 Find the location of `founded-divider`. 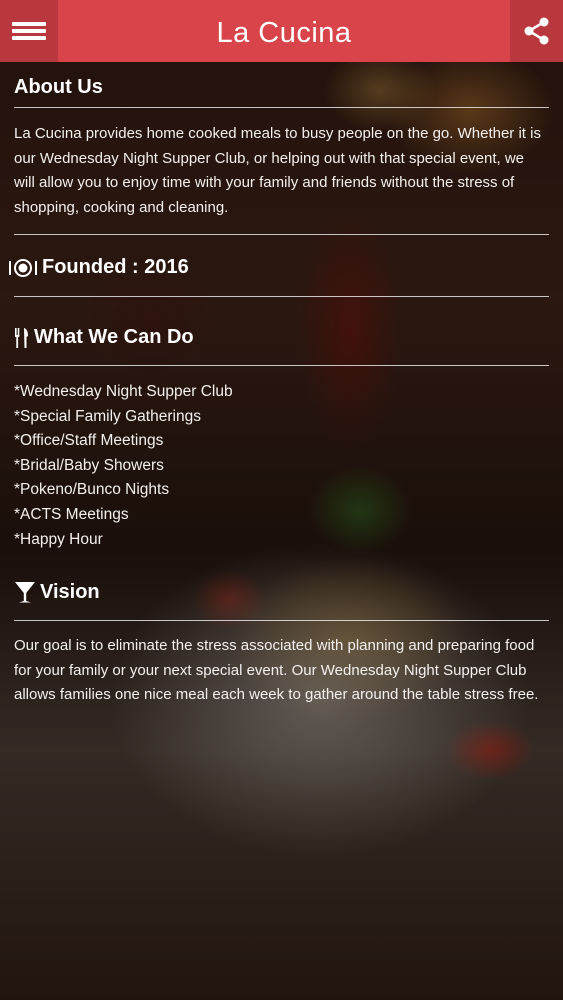

founded-divider is located at coordinates (281, 296).